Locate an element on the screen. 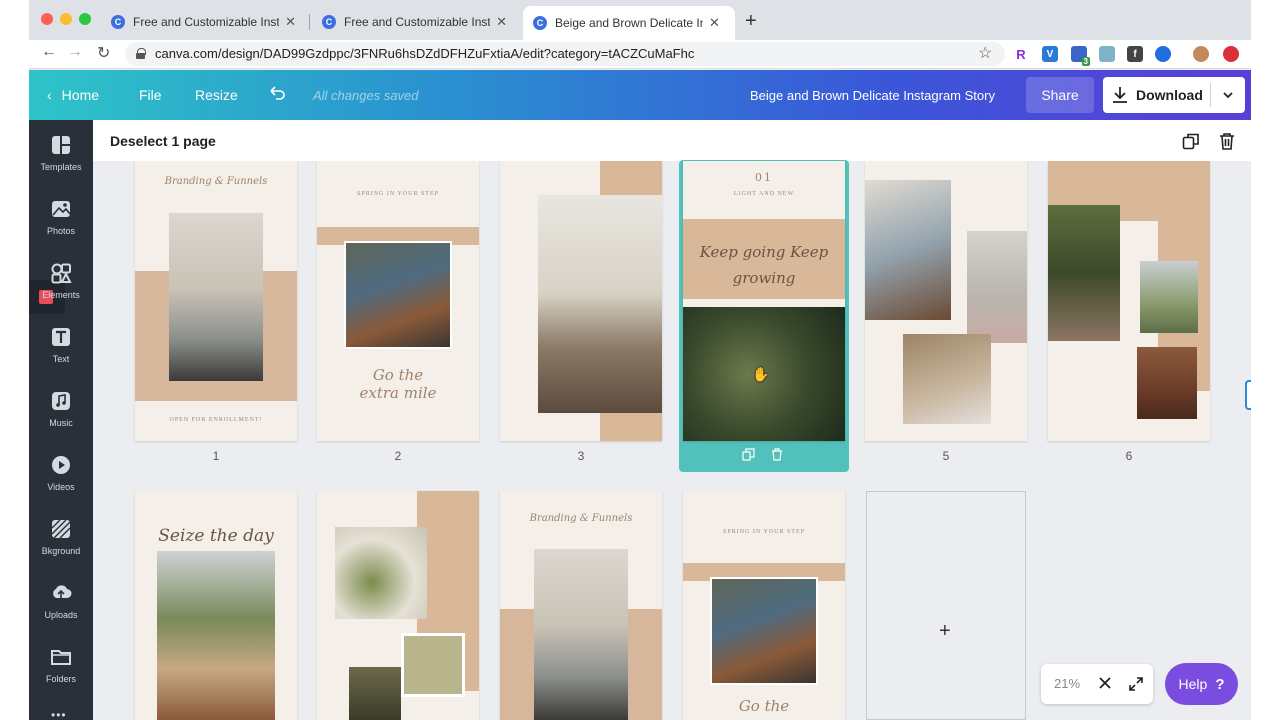  duplicate-icon is located at coordinates (748, 454).